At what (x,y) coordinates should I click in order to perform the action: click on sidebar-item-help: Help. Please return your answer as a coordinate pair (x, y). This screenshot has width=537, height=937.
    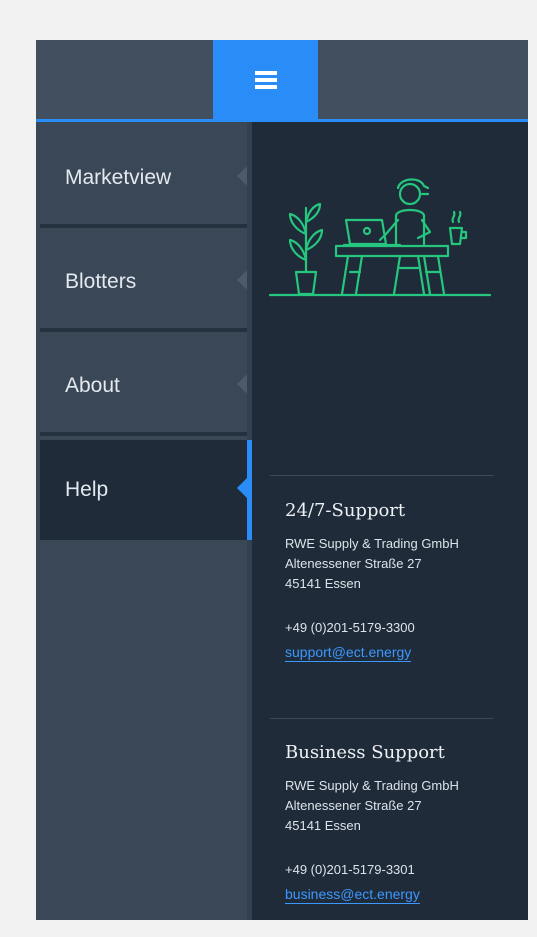
    Looking at the image, I should click on (143, 490).